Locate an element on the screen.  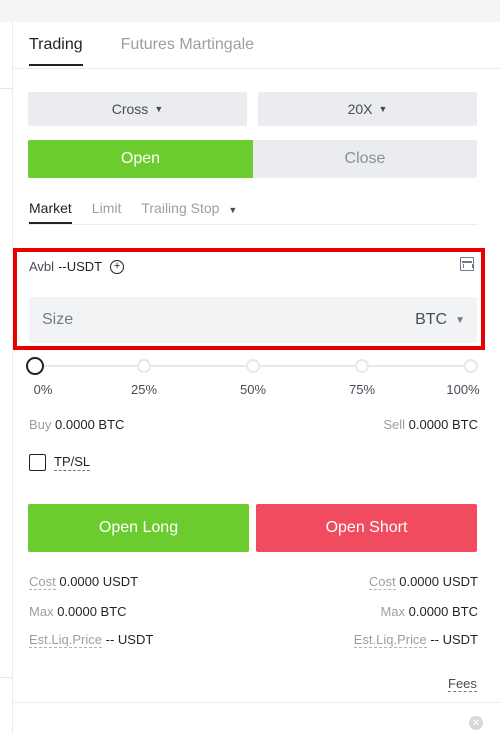
order-type-divider is located at coordinates (253, 224).